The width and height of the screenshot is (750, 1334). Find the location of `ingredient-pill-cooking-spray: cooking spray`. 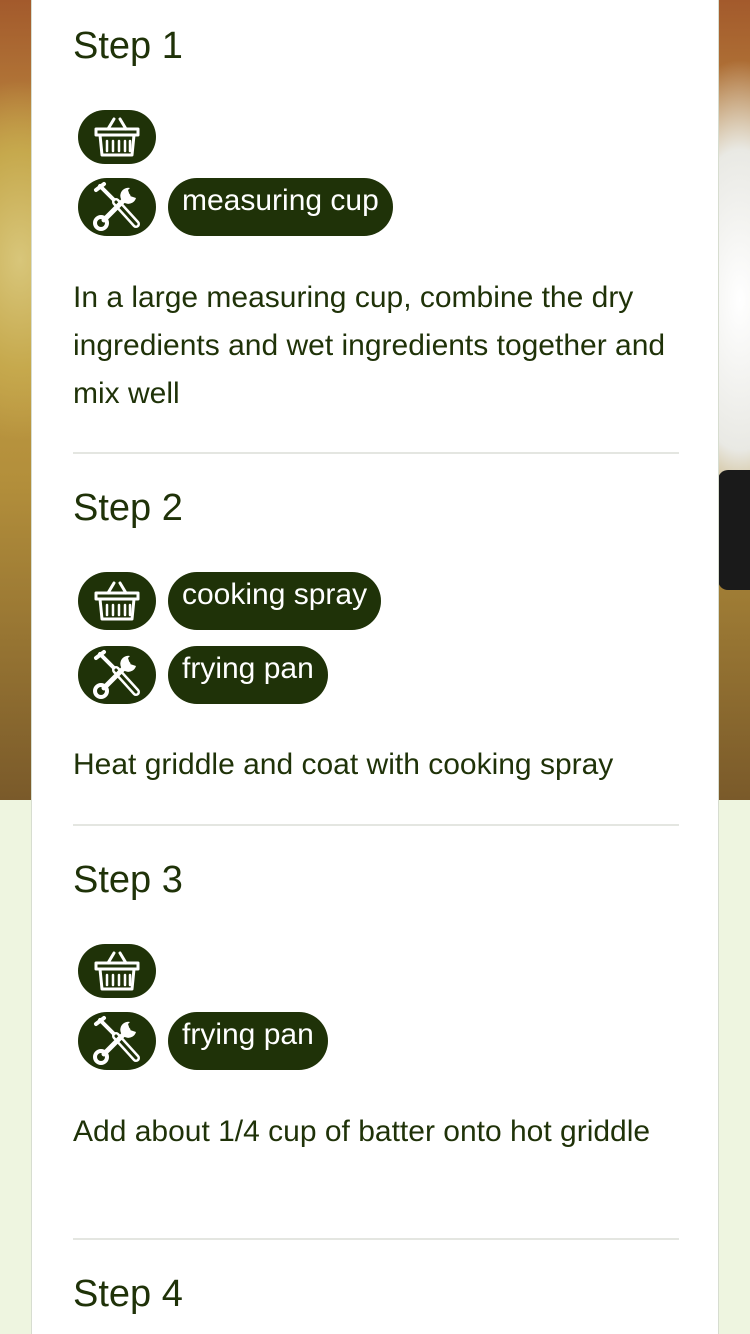

ingredient-pill-cooking-spray: cooking spray is located at coordinates (275, 601).